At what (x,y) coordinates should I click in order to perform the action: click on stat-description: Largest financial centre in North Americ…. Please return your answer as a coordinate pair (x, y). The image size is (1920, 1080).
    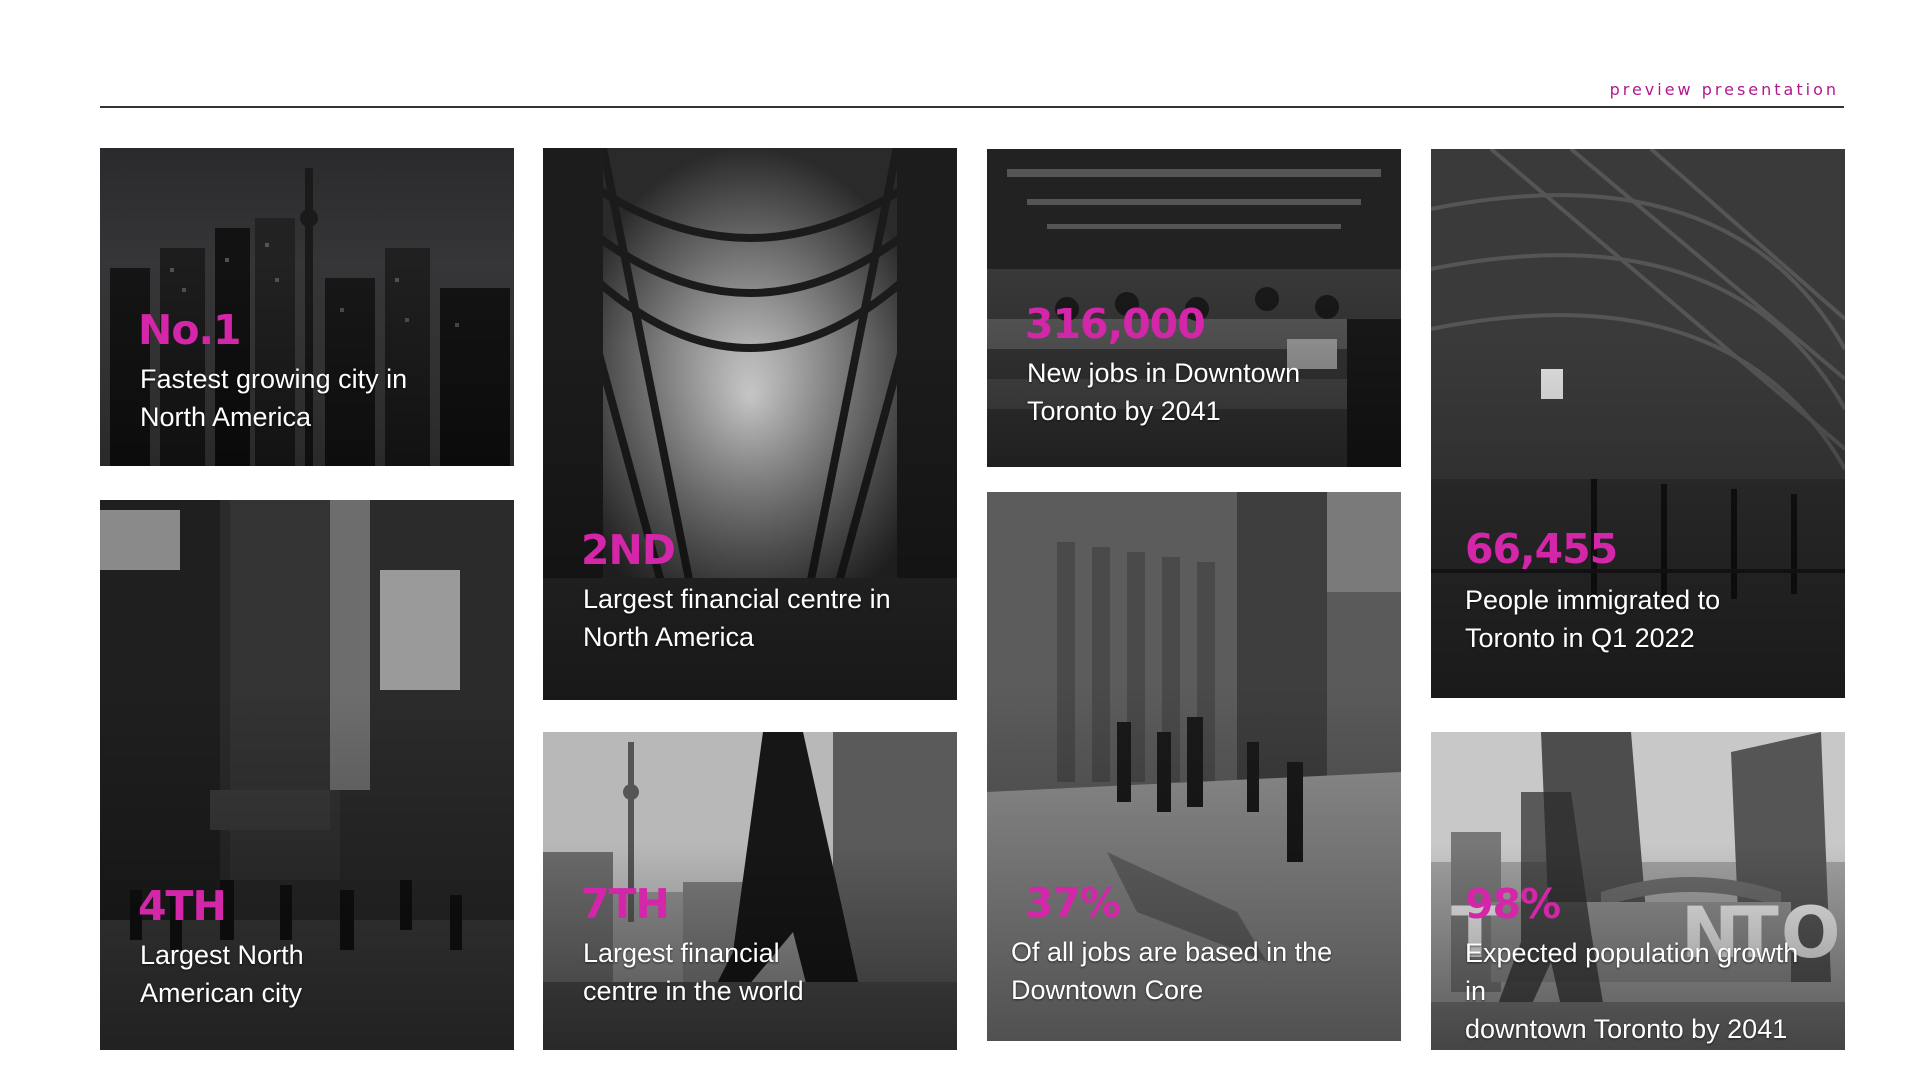
    Looking at the image, I should click on (737, 618).